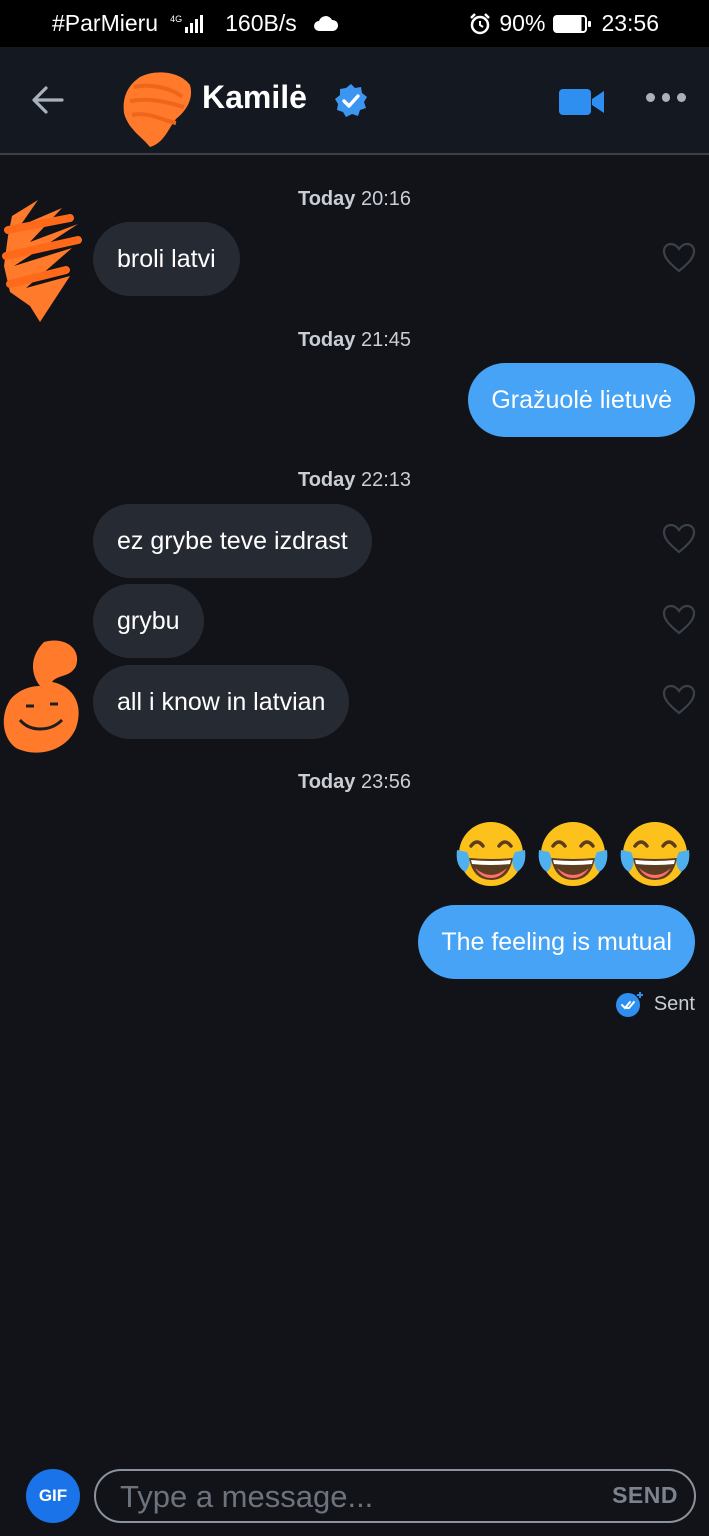  I want to click on avatar, so click(157, 109).